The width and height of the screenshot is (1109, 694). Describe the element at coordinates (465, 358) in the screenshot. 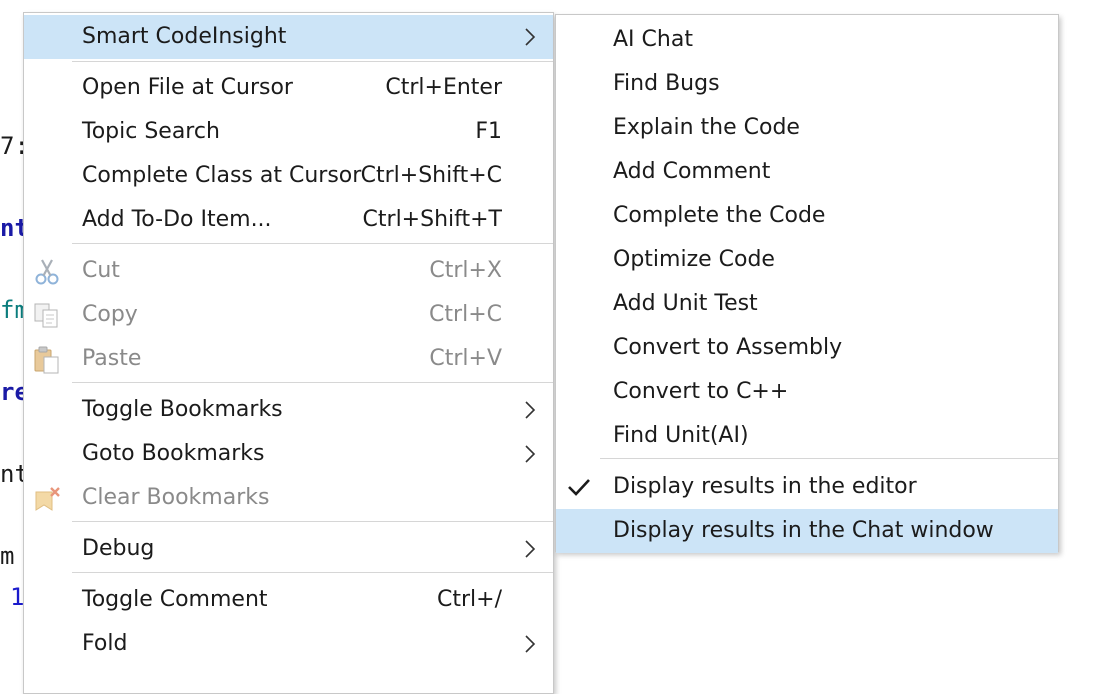

I see `menu-item-shortcut: Ctrl+V` at that location.